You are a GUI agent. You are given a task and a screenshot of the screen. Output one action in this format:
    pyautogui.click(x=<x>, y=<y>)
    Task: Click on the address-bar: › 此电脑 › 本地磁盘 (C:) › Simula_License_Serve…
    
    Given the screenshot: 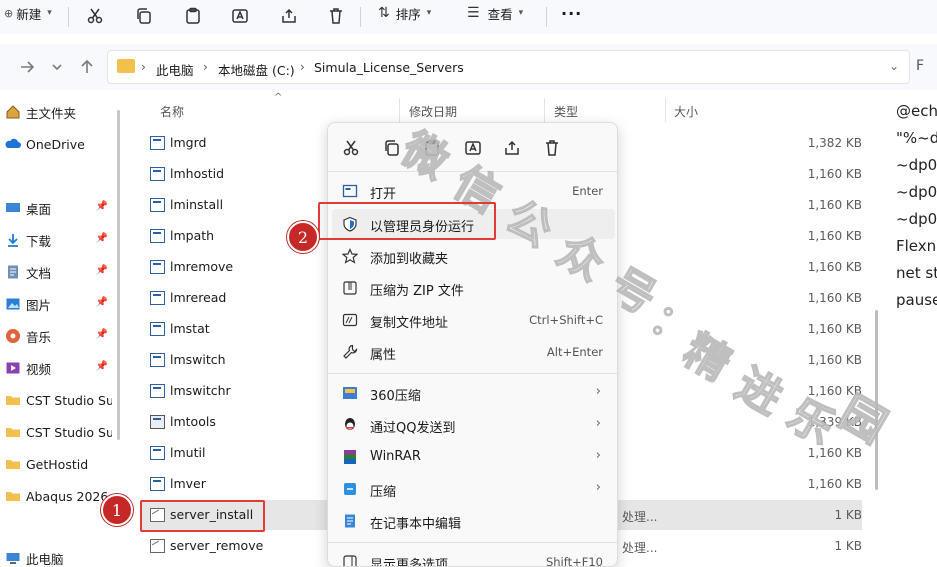 What is the action you would take?
    pyautogui.click(x=508, y=67)
    